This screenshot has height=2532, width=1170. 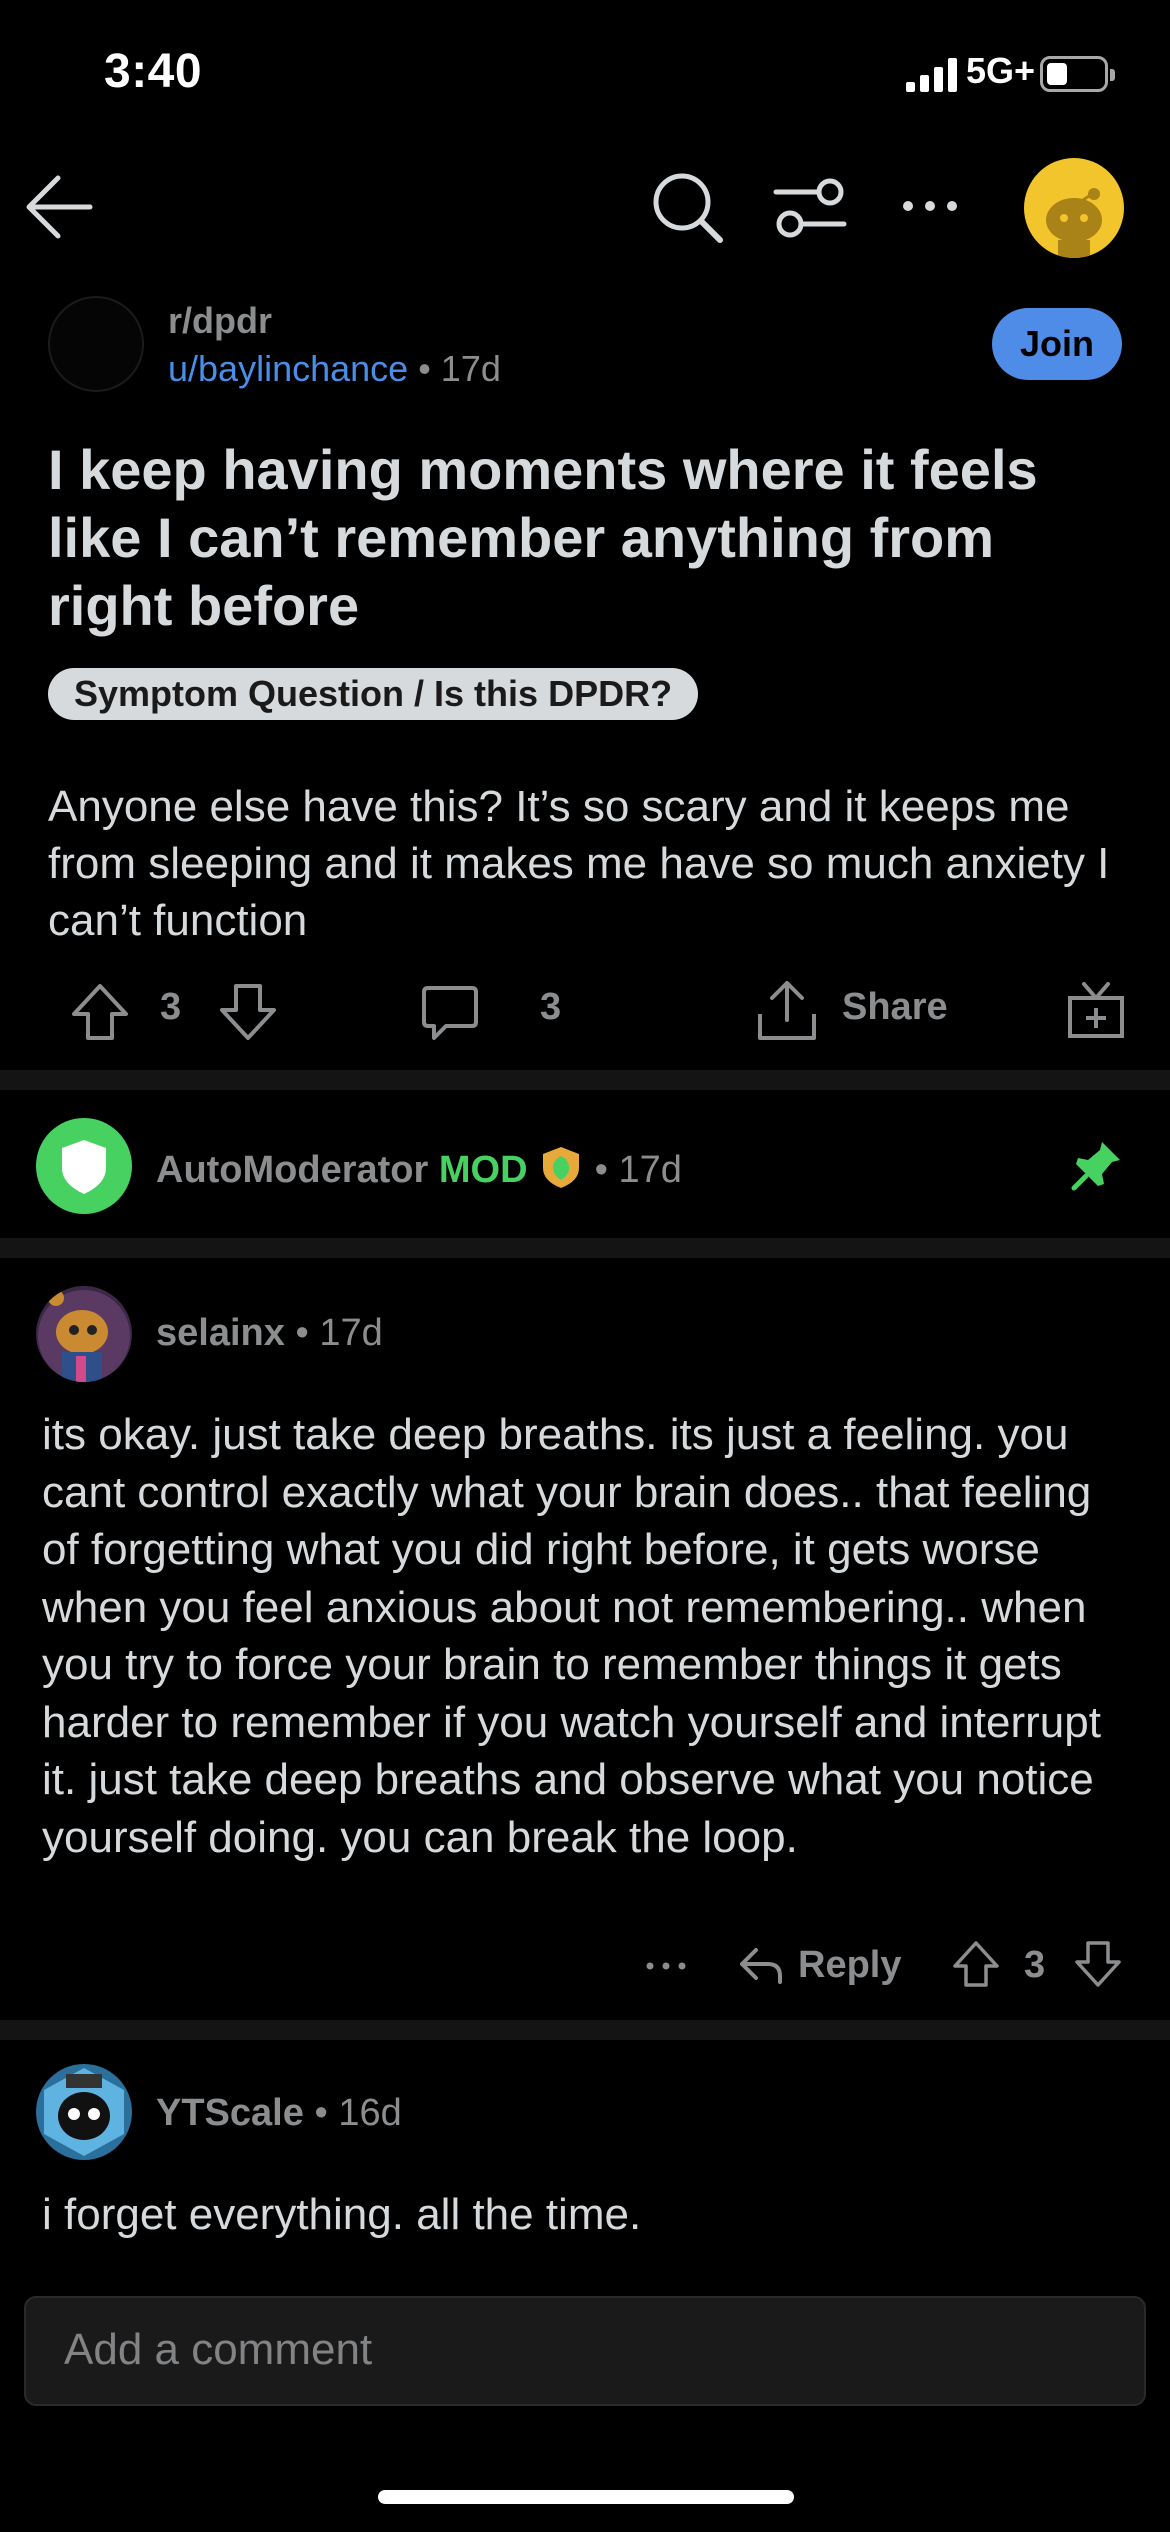 I want to click on post-vote-count: 3, so click(x=171, y=1007).